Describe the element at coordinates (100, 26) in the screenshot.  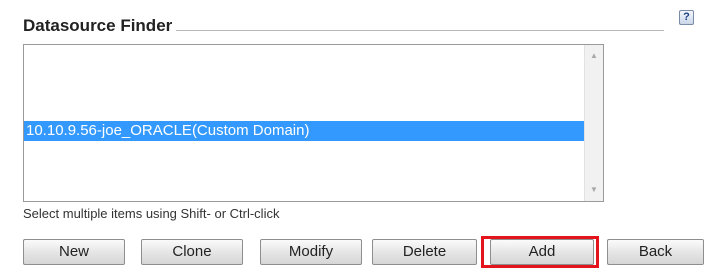
I see `panel-title: Datasource Finder` at that location.